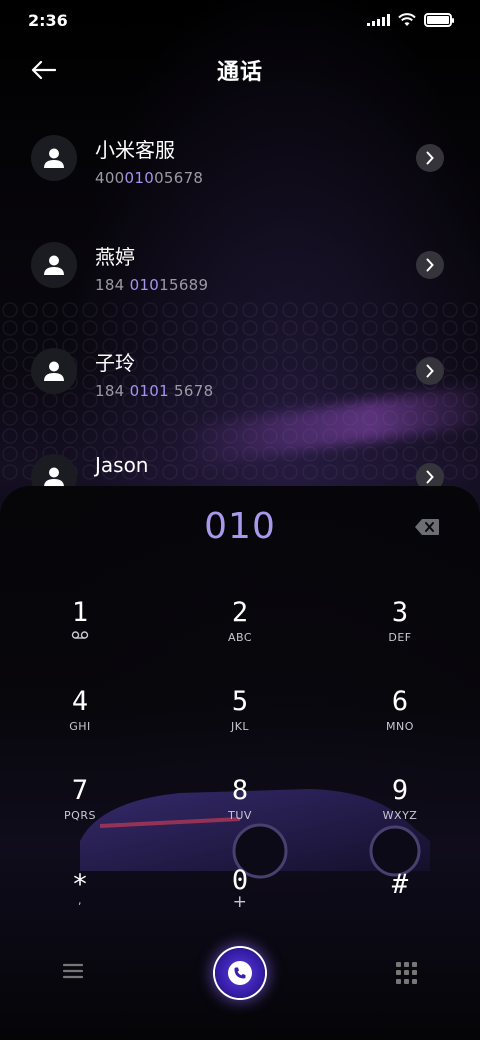 Image resolution: width=480 pixels, height=1040 pixels. I want to click on contact-number: 184 0101 5678, so click(154, 391).